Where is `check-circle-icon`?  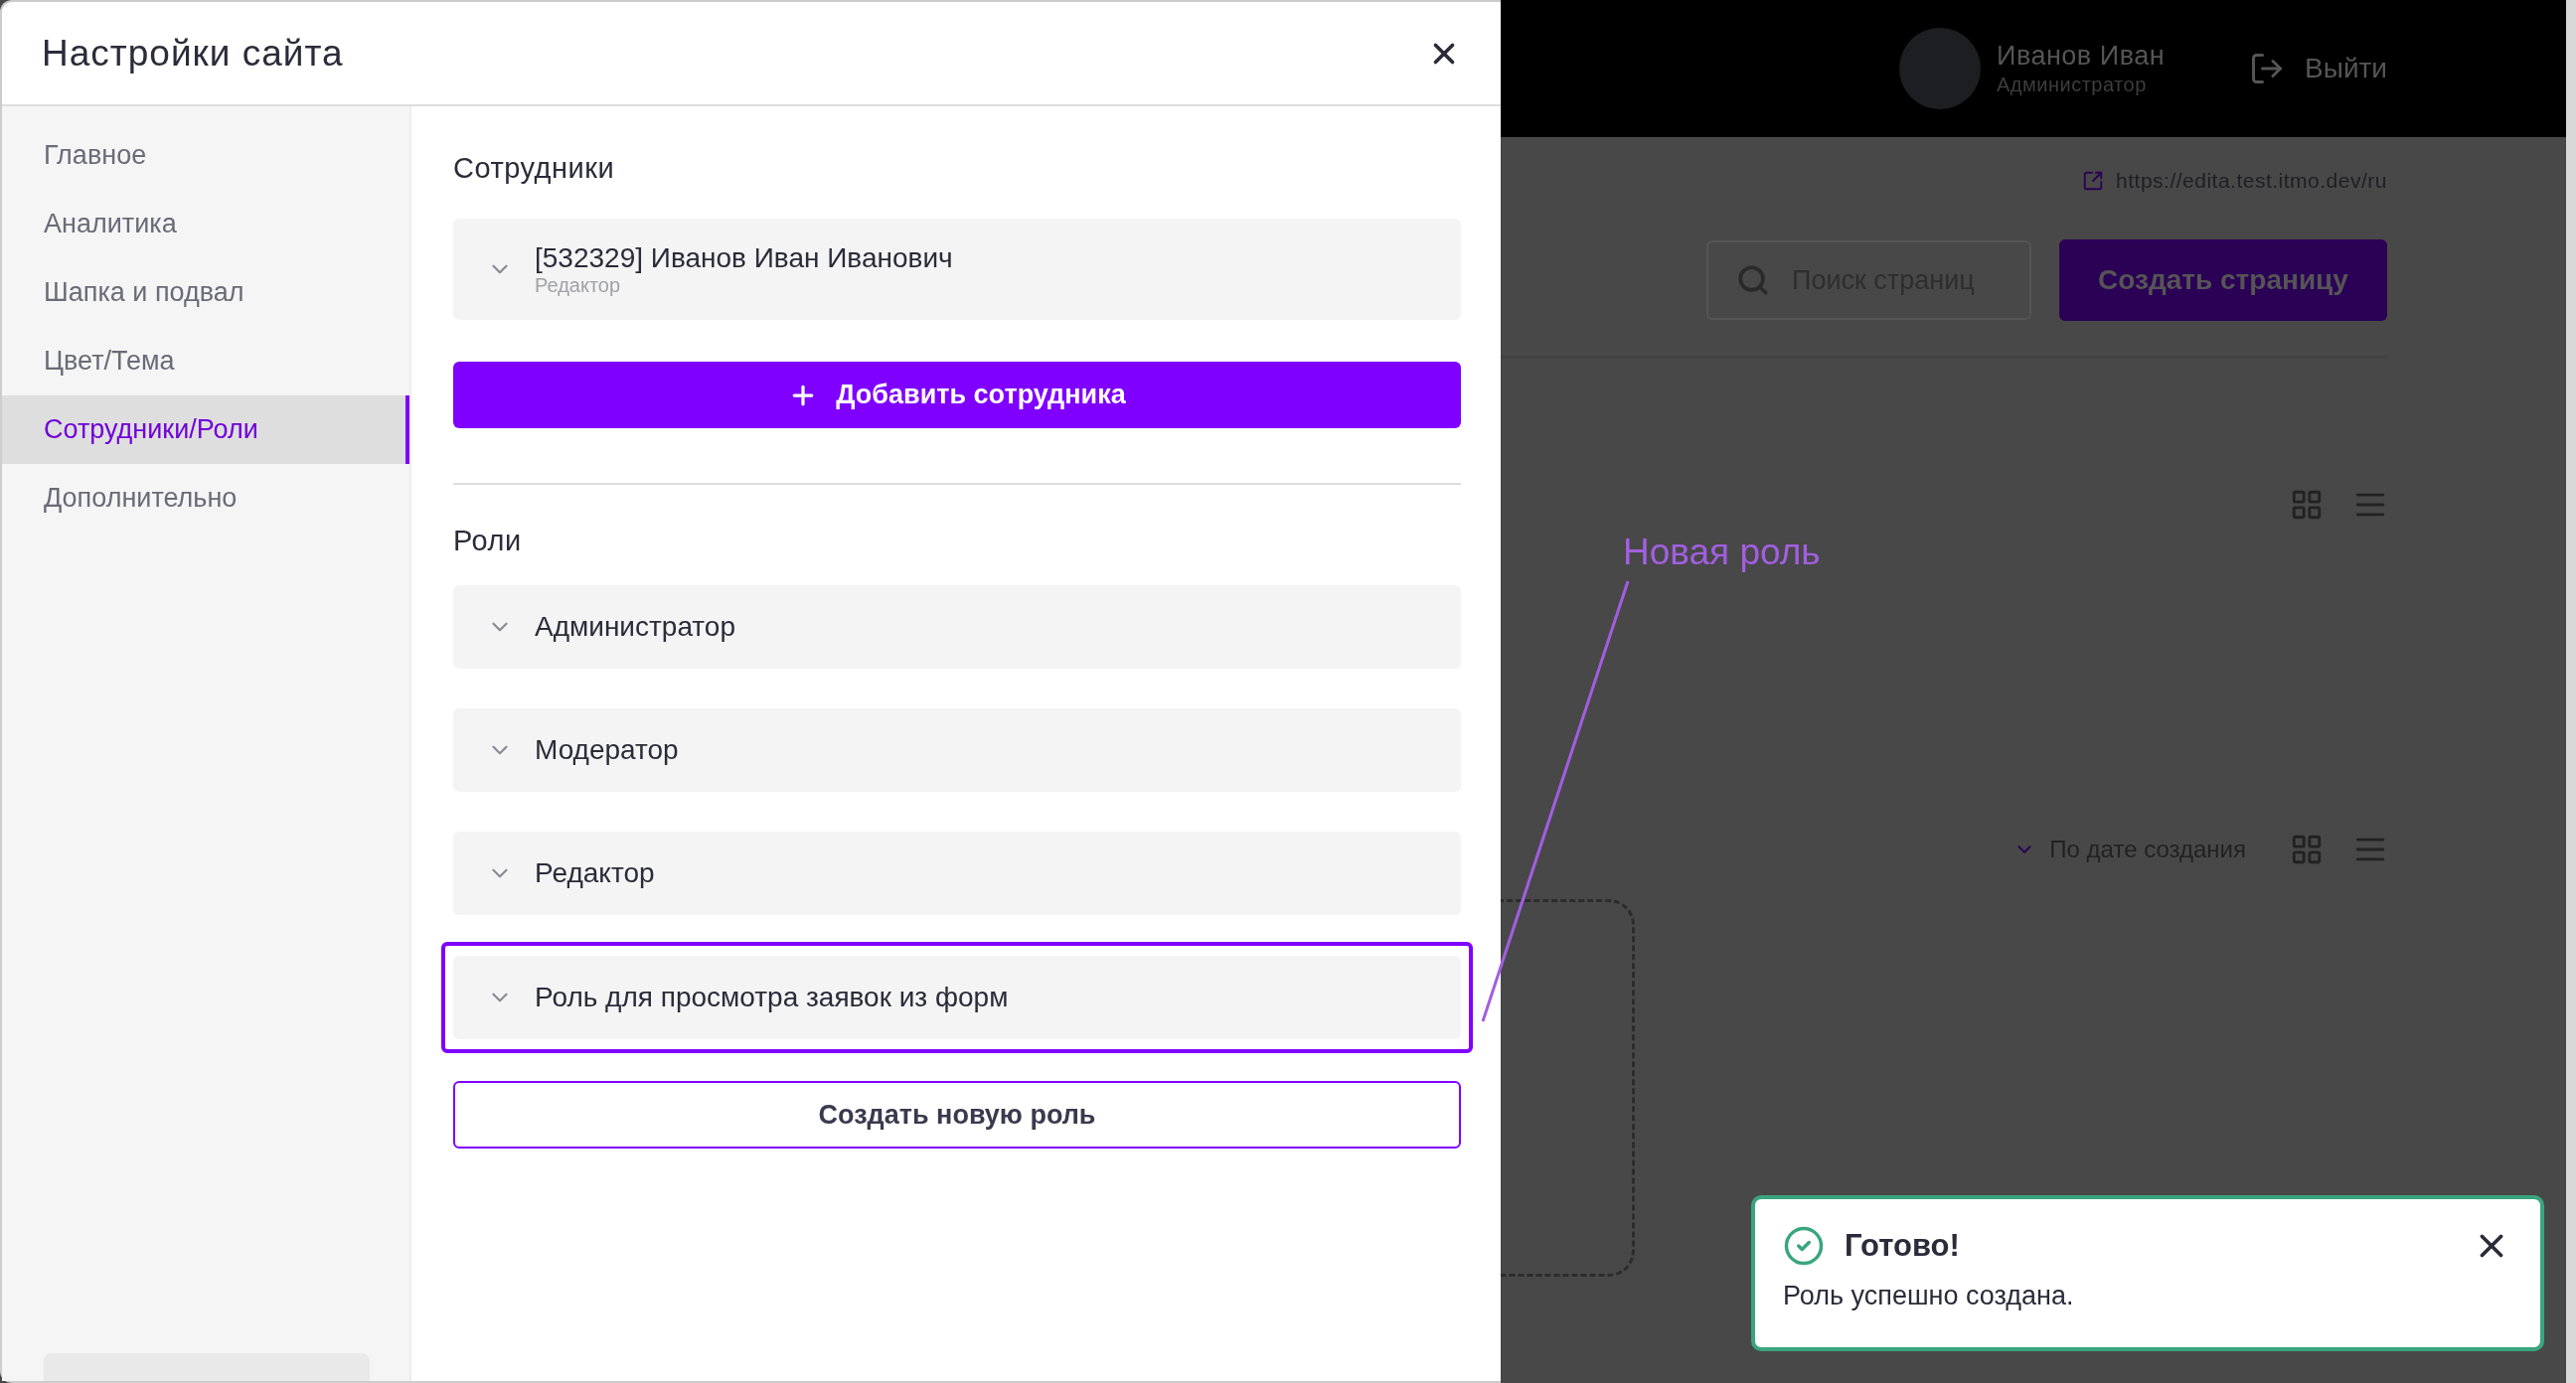 check-circle-icon is located at coordinates (1804, 1246).